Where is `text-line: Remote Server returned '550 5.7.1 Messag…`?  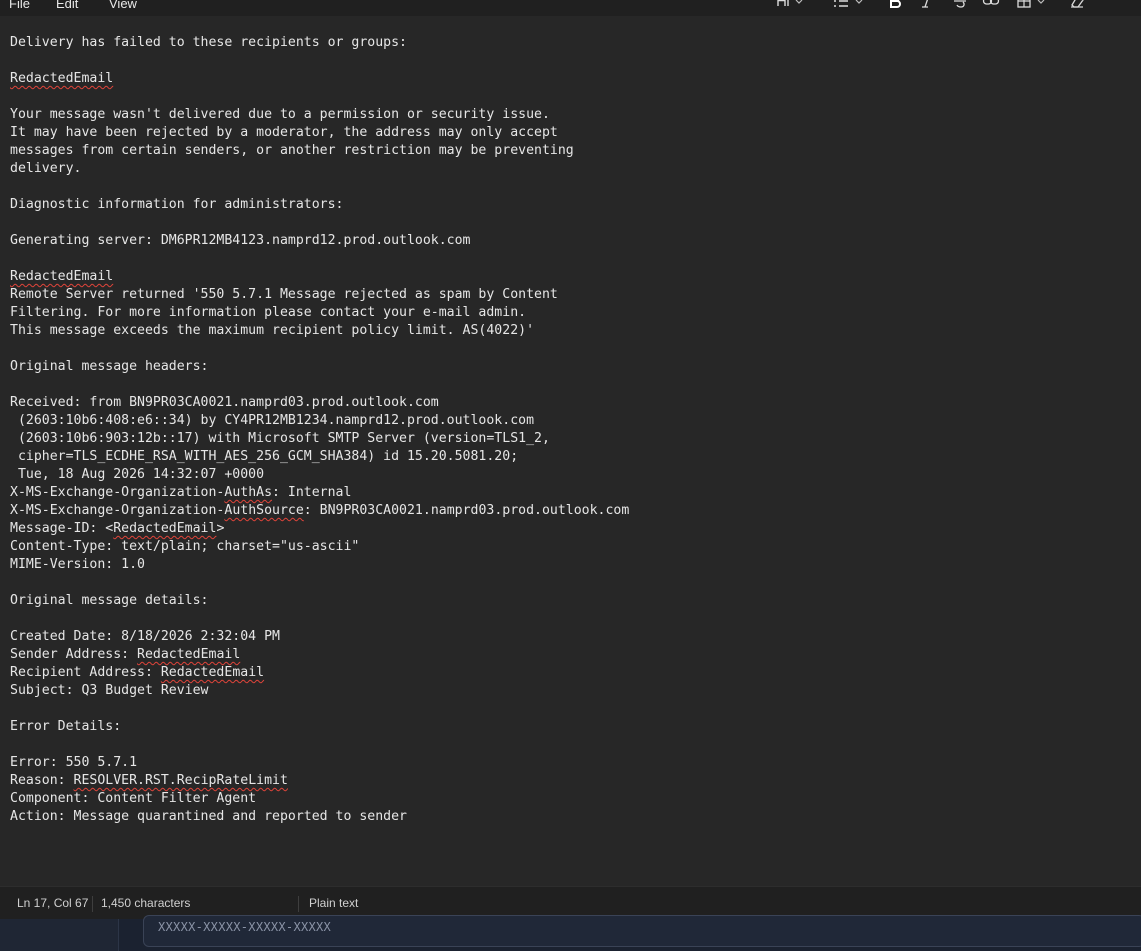
text-line: Remote Server returned '550 5.7.1 Messag… is located at coordinates (319, 295).